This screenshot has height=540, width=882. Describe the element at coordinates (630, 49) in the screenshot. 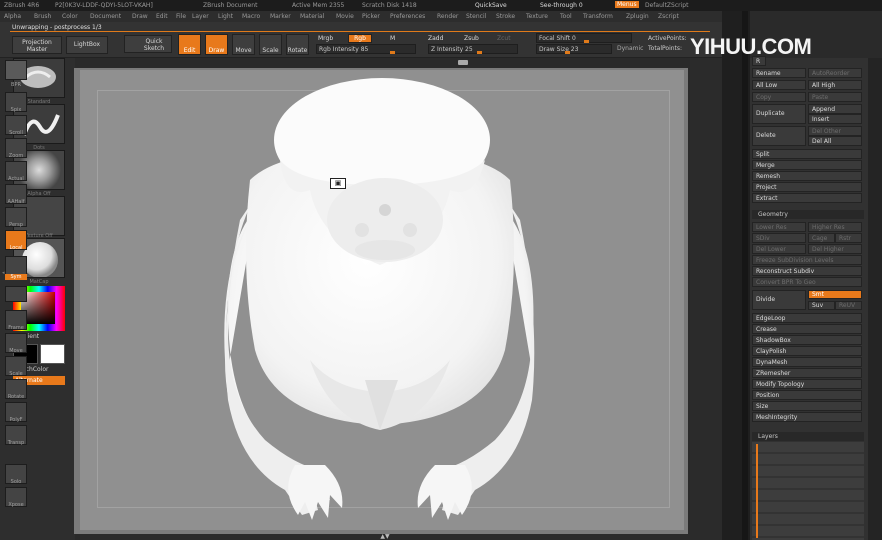

I see `dynamic-toggle: Dynamic` at that location.